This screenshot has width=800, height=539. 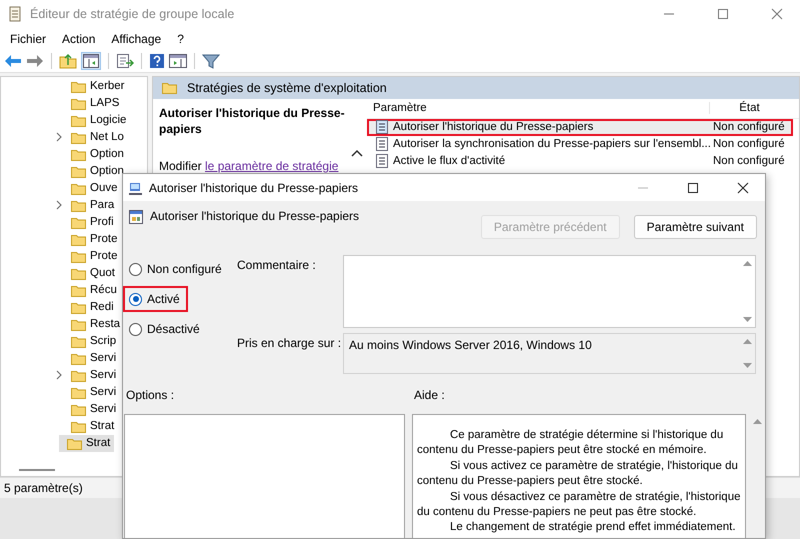 I want to click on menu-item: Action, so click(x=79, y=39).